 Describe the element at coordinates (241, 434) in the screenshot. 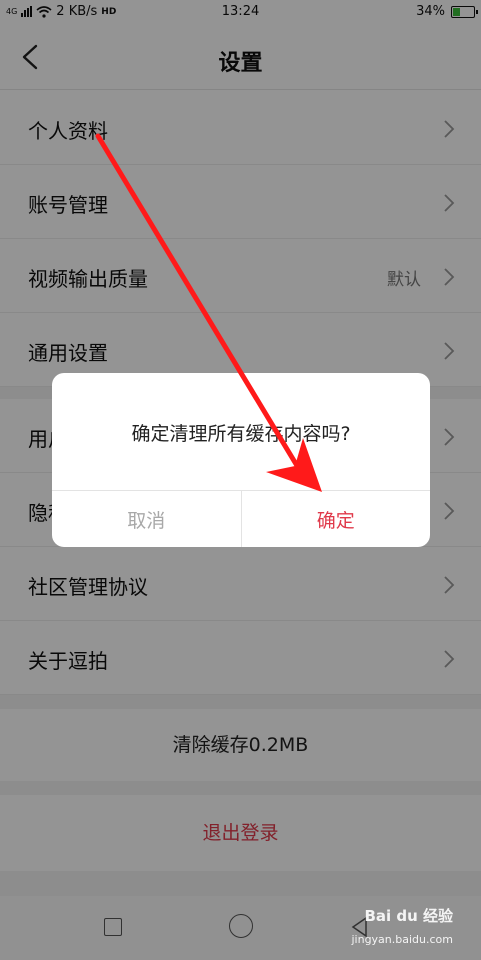

I see `dialog-message: 确定清理所有缓存内容吗?` at that location.